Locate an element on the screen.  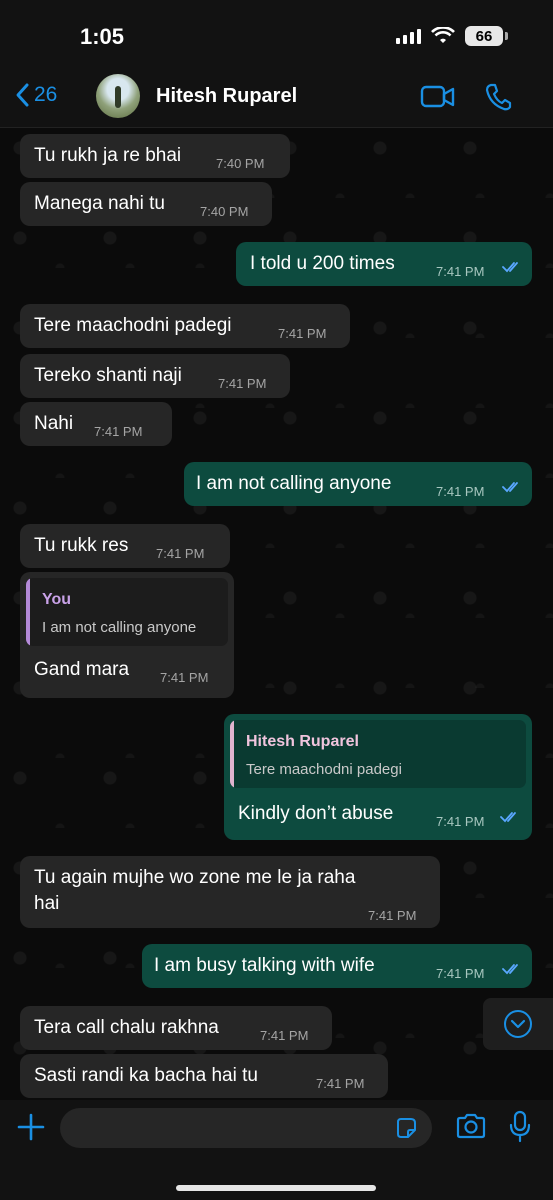
message-text: I am not calling anyone is located at coordinates (294, 483).